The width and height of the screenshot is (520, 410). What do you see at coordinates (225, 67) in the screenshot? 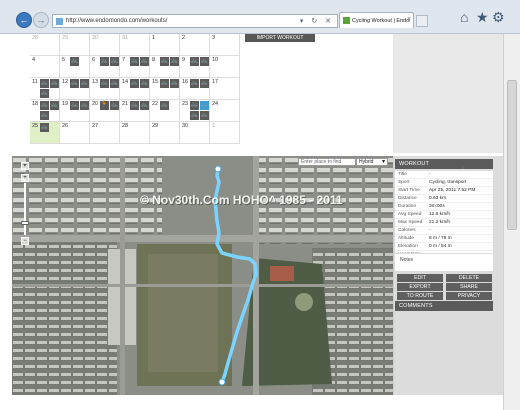
I see `calendar-day: 10` at bounding box center [225, 67].